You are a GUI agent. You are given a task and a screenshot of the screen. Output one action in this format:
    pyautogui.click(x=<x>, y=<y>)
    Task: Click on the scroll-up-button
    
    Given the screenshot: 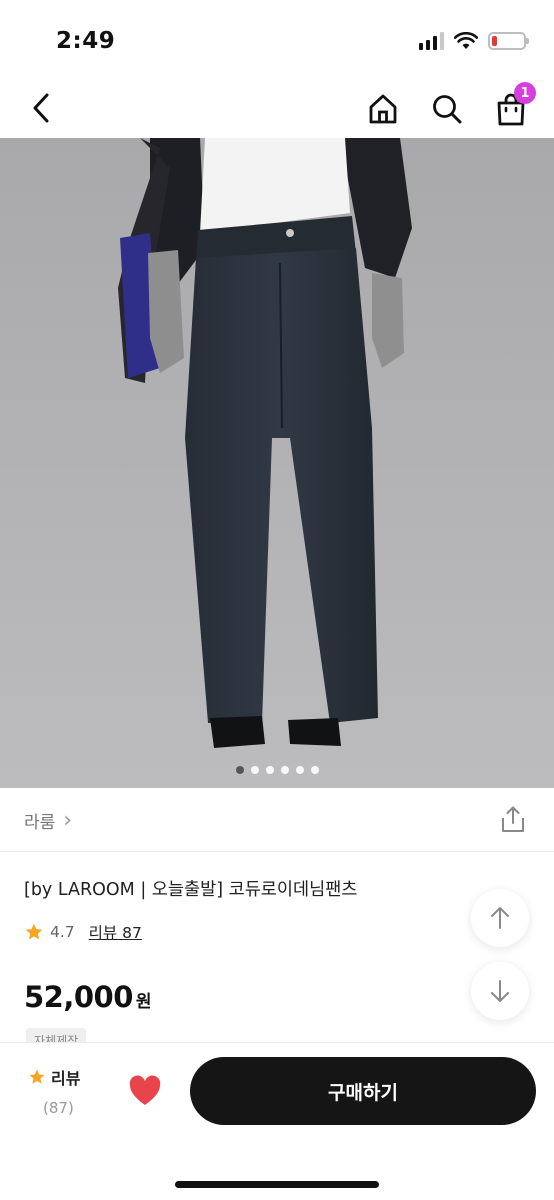 What is the action you would take?
    pyautogui.click(x=500, y=918)
    